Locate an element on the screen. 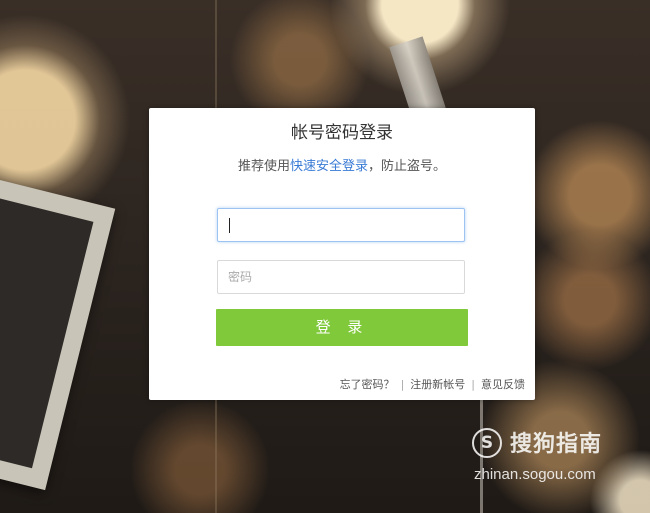 Image resolution: width=650 pixels, height=513 pixels. quick-login-link: 快速安全登录 is located at coordinates (329, 166).